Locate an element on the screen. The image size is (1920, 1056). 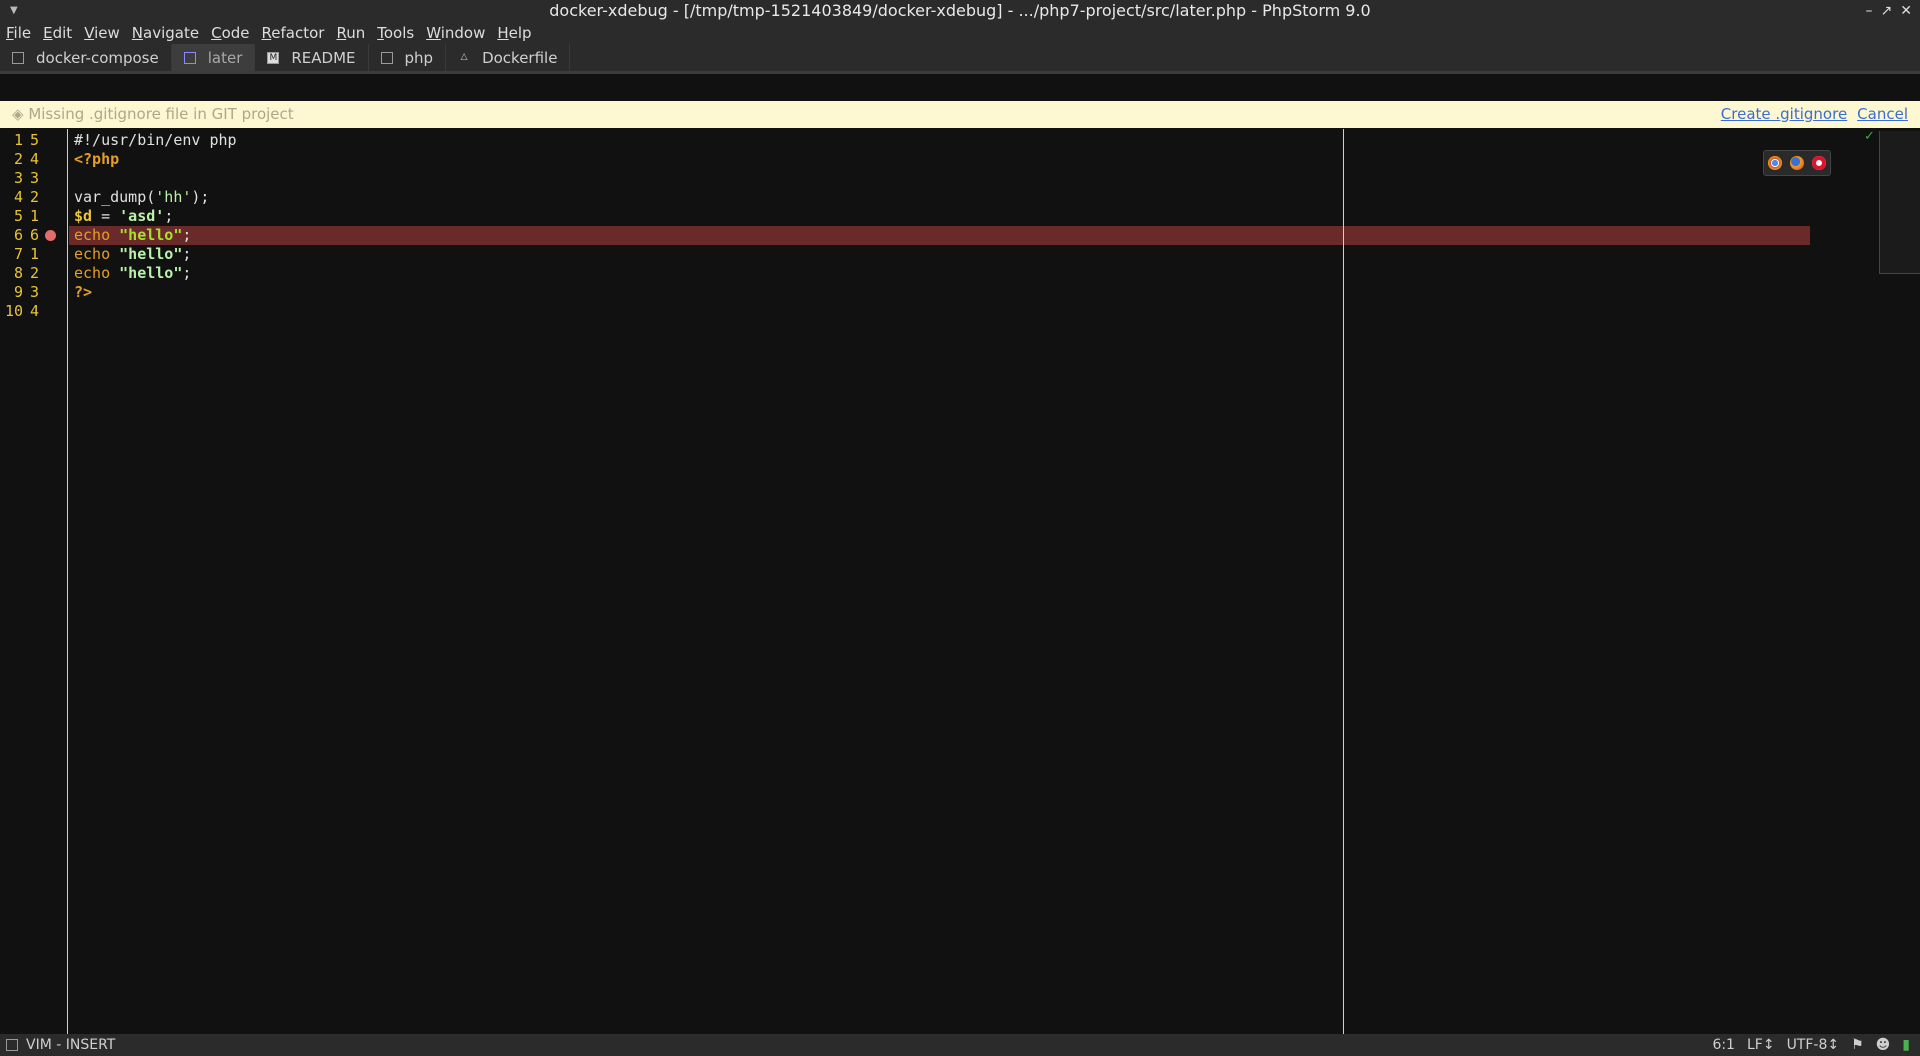
tab-label: docker-compose is located at coordinates (97, 57).